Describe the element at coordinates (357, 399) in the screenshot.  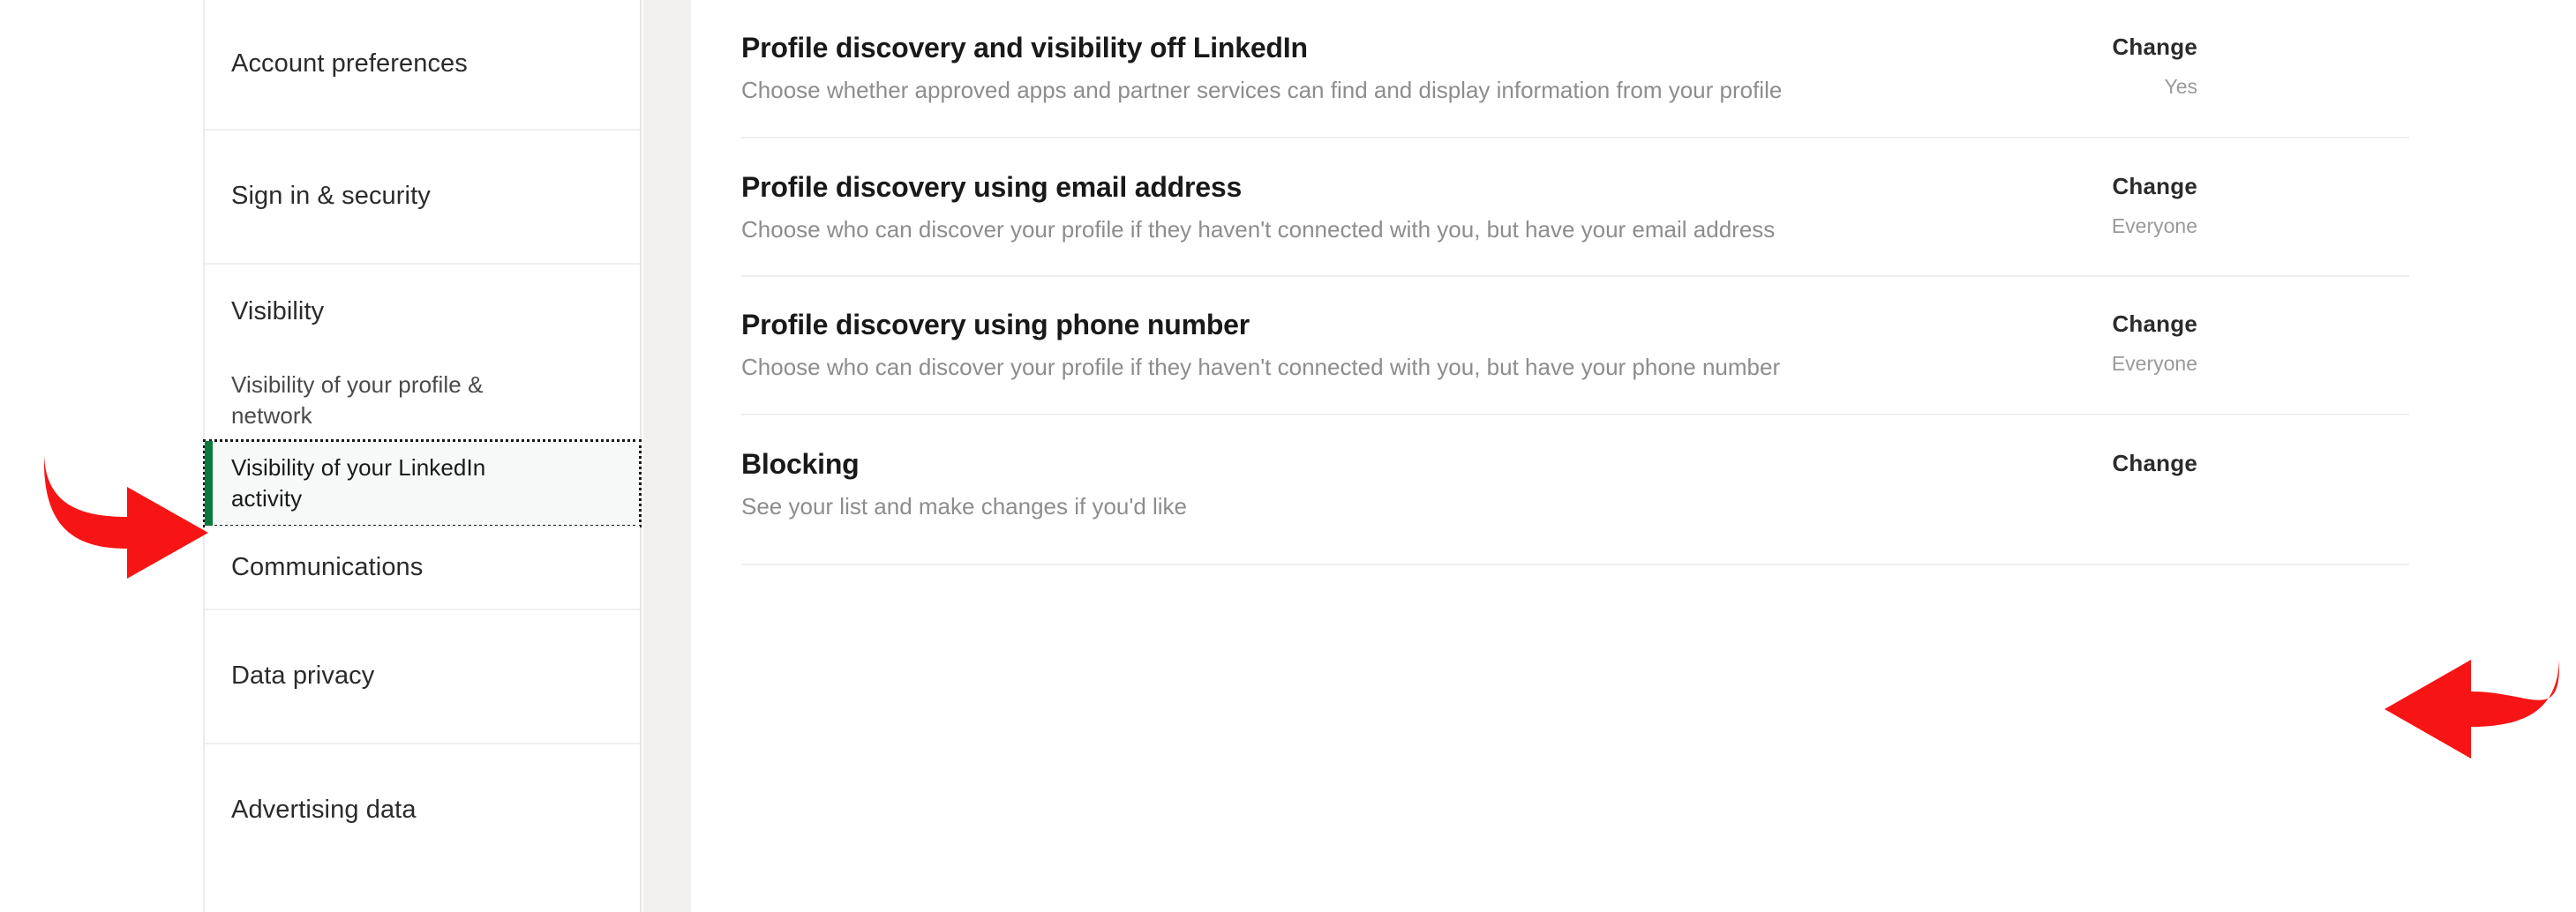
I see `sidebar-item-label: Visibility of your profile & network` at that location.